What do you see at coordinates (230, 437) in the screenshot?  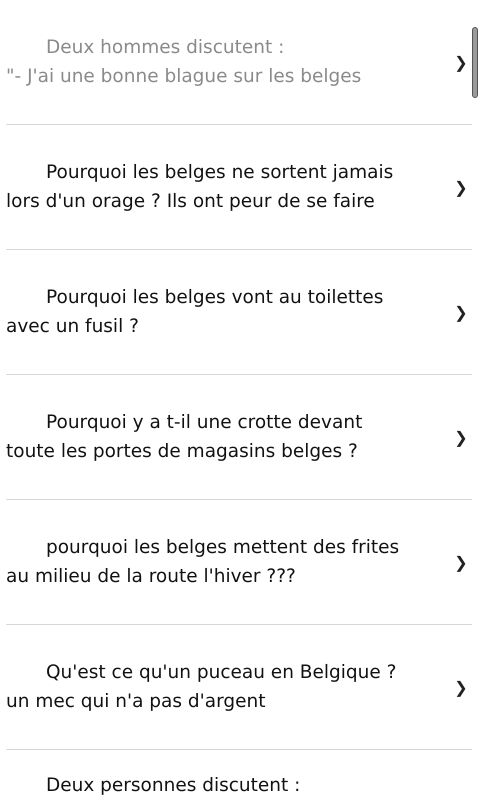 I see `joke-text: Pourquoi y a t-il une crotte devant toute les portes de magasins belges ?` at bounding box center [230, 437].